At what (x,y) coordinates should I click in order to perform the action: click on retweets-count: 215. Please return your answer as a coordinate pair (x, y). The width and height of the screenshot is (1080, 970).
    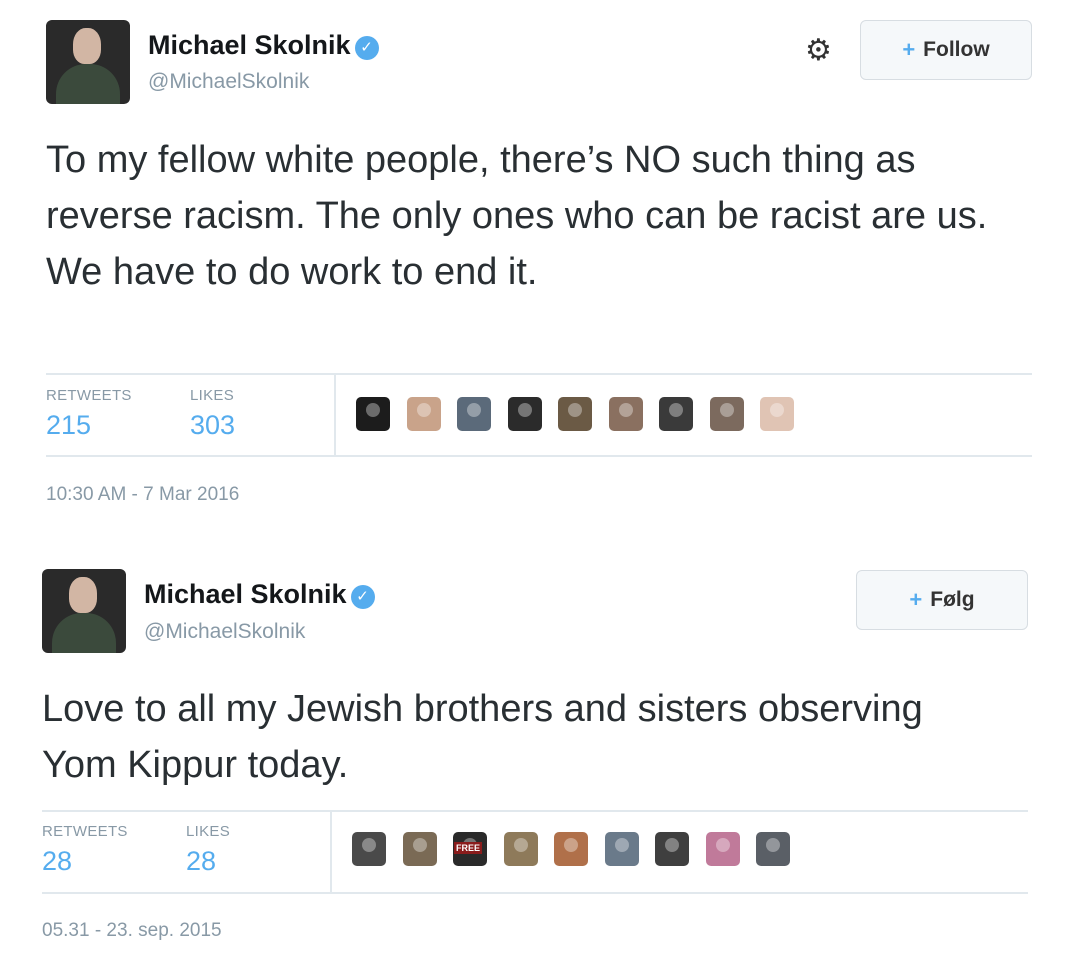
    Looking at the image, I should click on (68, 425).